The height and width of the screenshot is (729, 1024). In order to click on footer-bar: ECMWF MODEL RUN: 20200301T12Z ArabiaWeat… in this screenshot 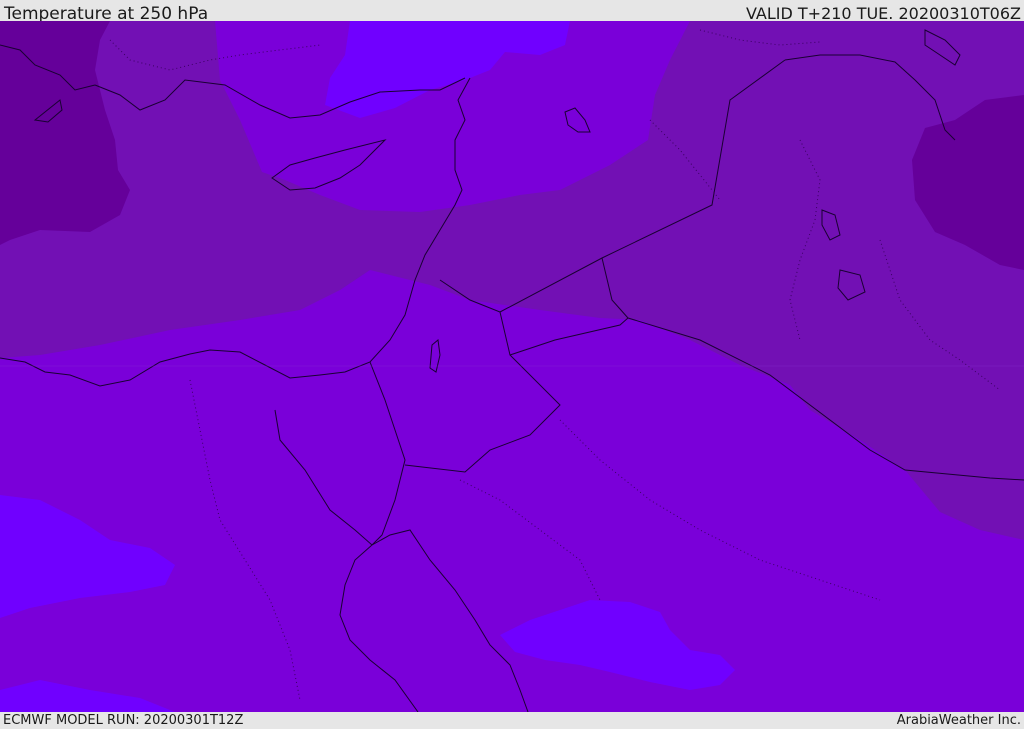, I will do `click(512, 720)`.